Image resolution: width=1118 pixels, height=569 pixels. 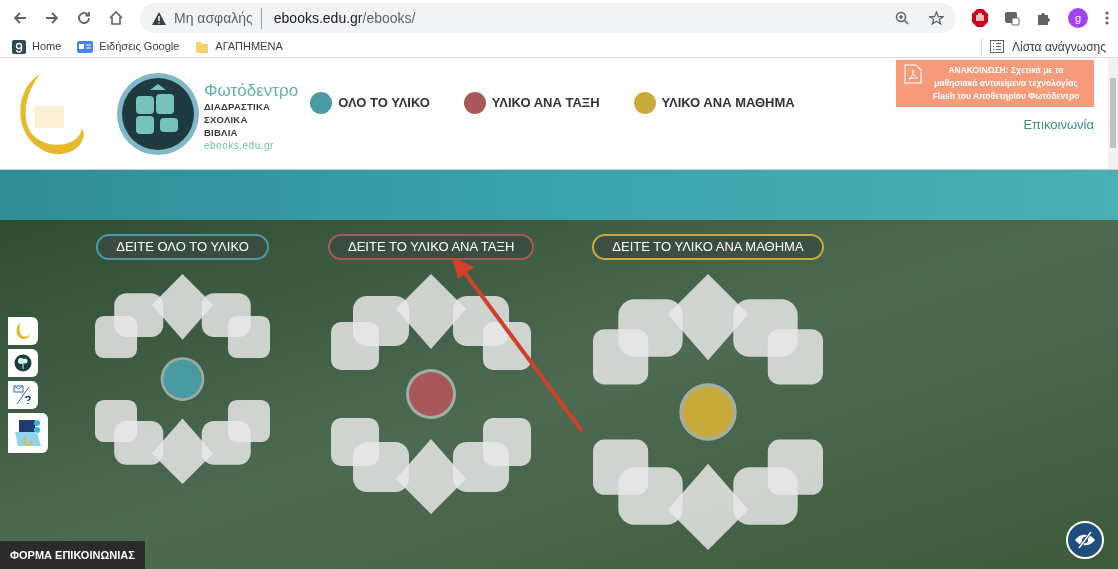 I want to click on contact-form-button: ΦΟΡΜΑ ΕΠΙΚΟΙΝΩΝΙΑΣ, so click(x=72, y=555).